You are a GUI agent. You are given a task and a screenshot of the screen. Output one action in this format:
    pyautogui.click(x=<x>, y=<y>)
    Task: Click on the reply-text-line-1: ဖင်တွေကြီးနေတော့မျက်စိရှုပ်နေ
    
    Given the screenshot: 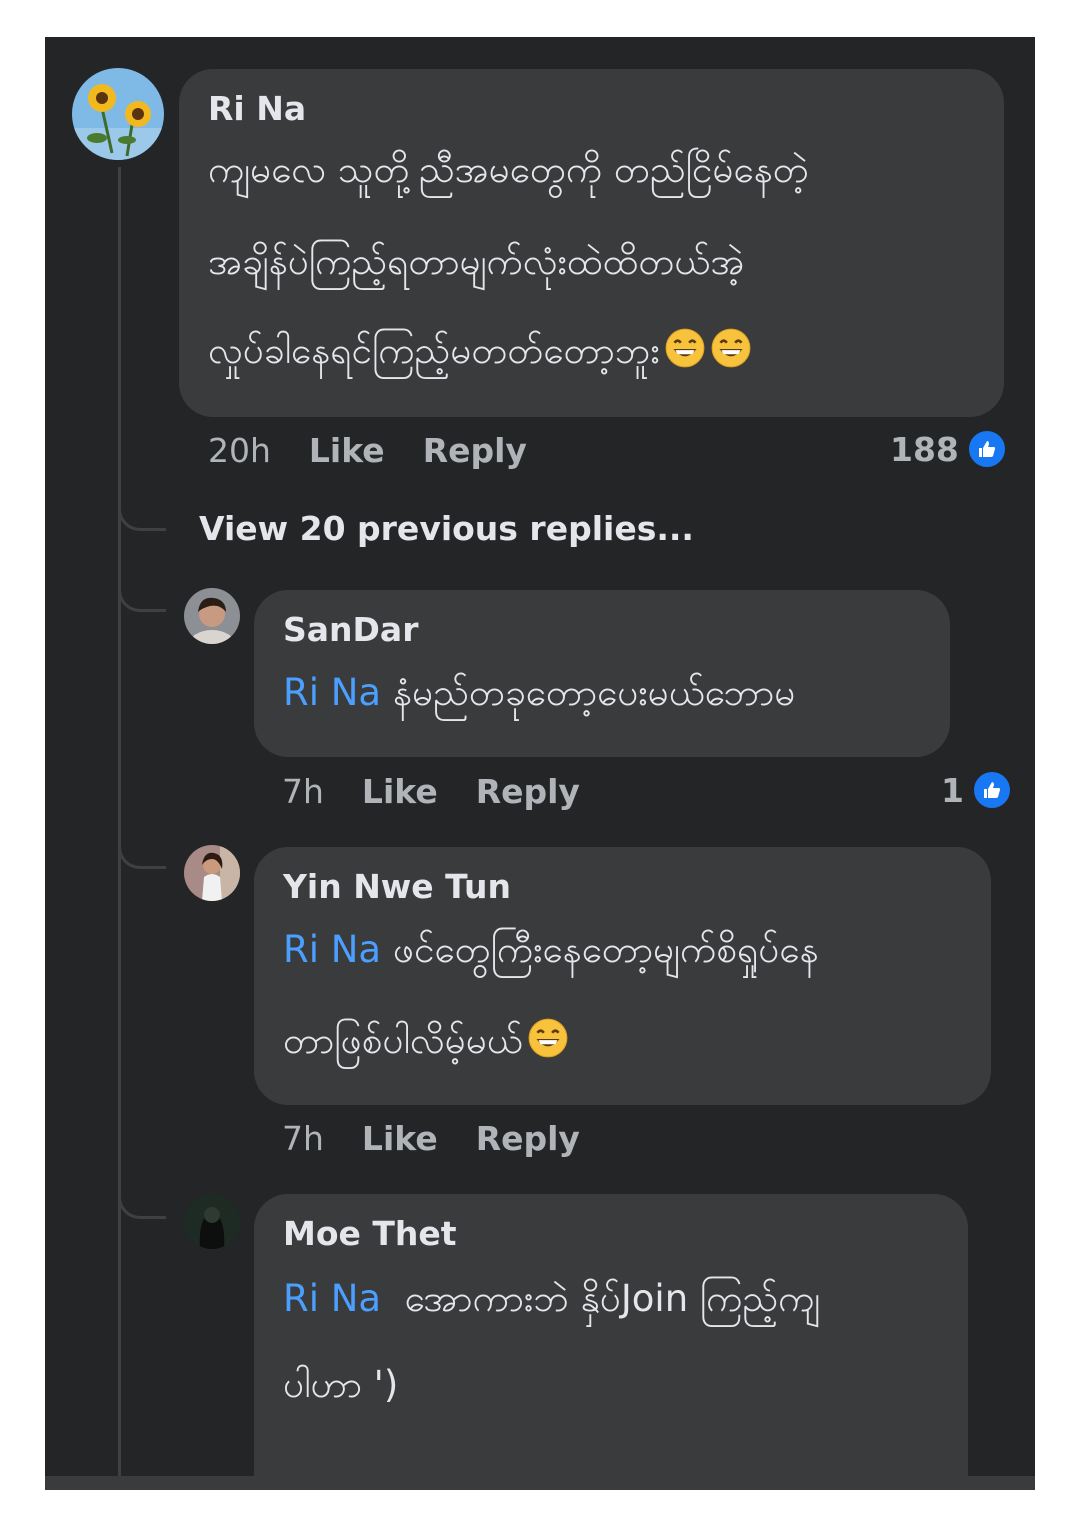 What is the action you would take?
    pyautogui.click(x=605, y=949)
    